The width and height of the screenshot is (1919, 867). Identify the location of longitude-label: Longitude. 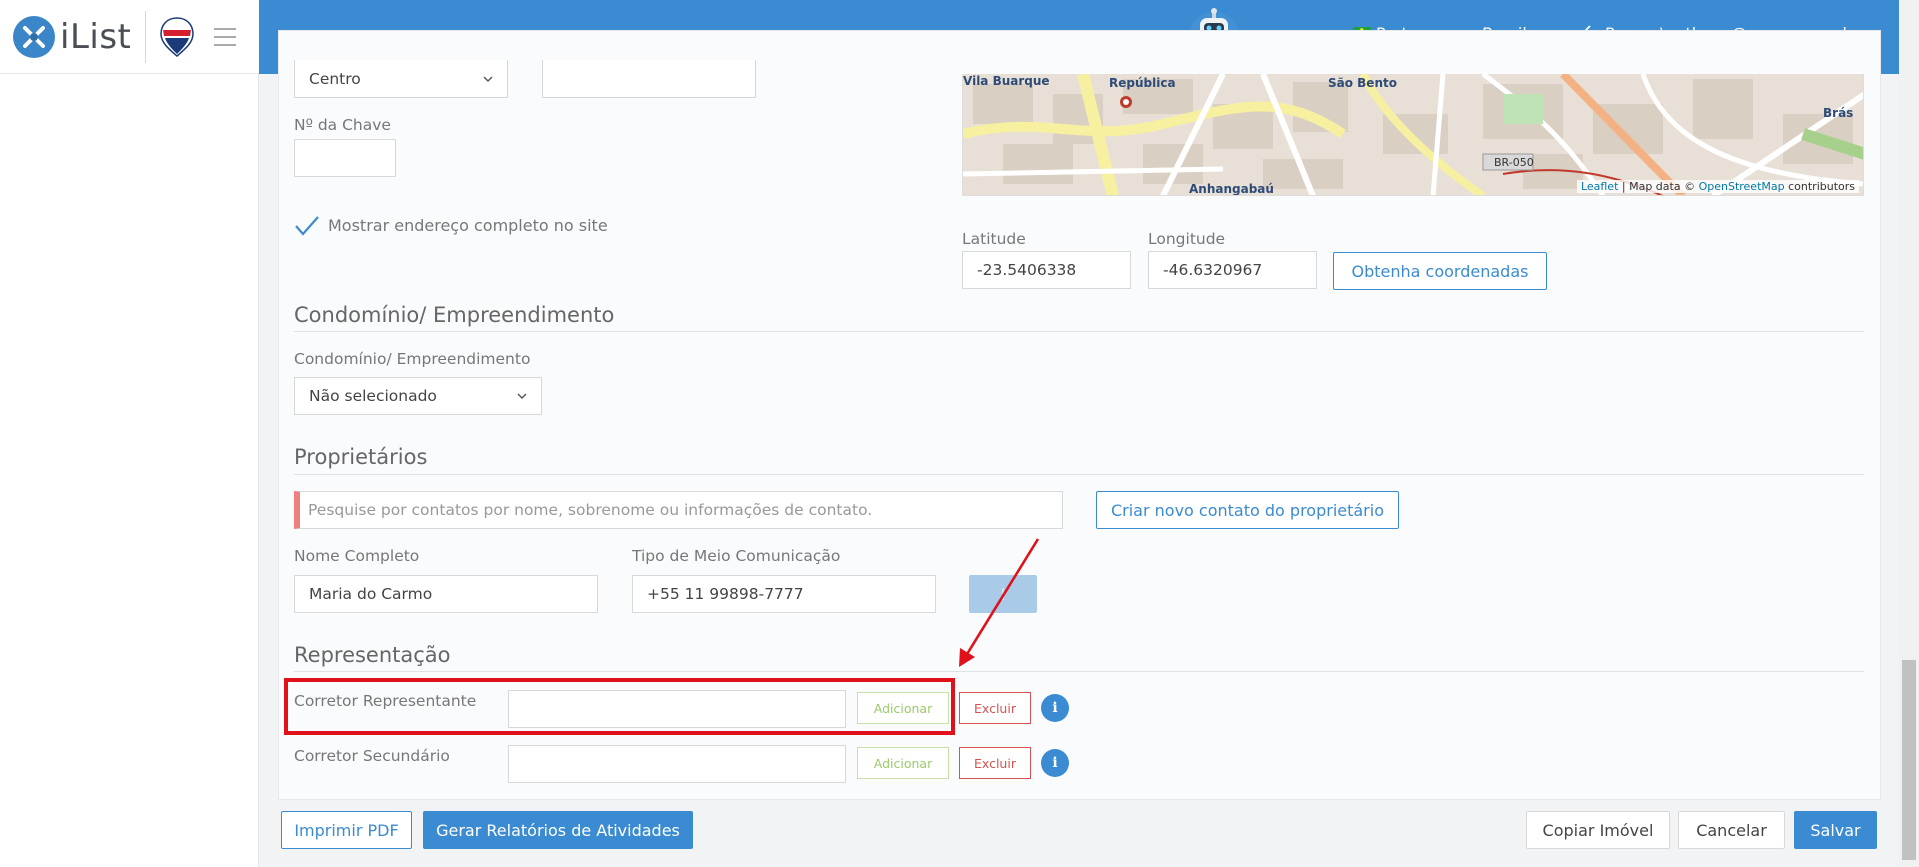
(1187, 239).